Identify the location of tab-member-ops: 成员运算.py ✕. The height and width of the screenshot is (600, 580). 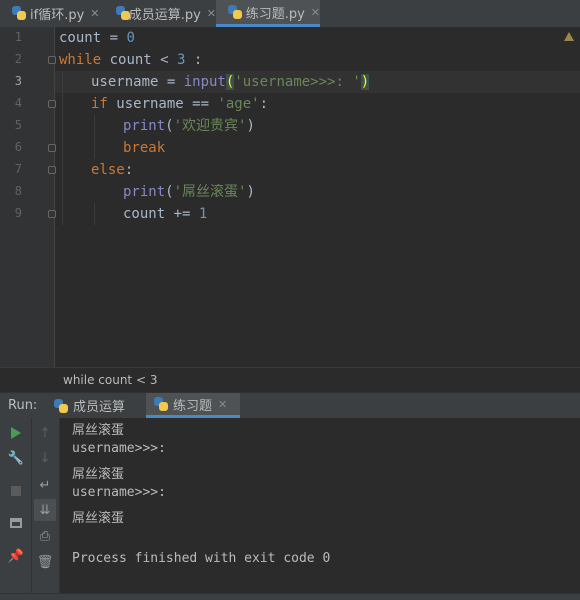
(160, 13).